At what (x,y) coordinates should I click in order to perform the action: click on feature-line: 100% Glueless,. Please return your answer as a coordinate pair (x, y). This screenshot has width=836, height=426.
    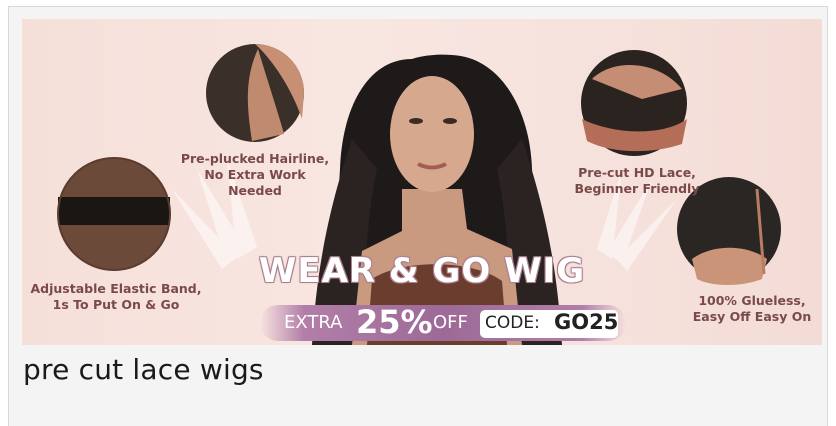
    Looking at the image, I should click on (752, 300).